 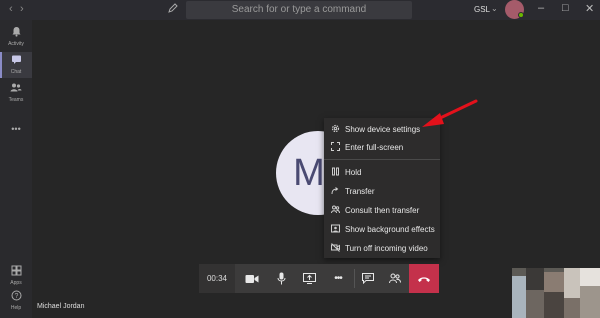 I want to click on menu-item-consult-transfer: Consult then transfer, so click(x=382, y=210).